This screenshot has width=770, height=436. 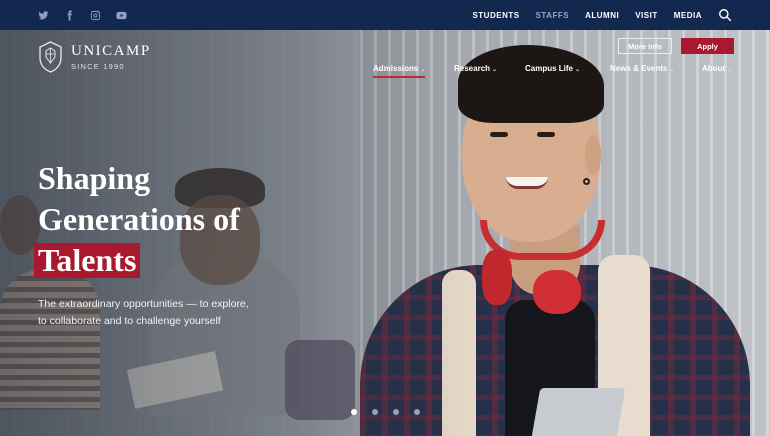 What do you see at coordinates (129, 321) in the screenshot?
I see `subtitle-line: to collaborate and to challenge yourself` at bounding box center [129, 321].